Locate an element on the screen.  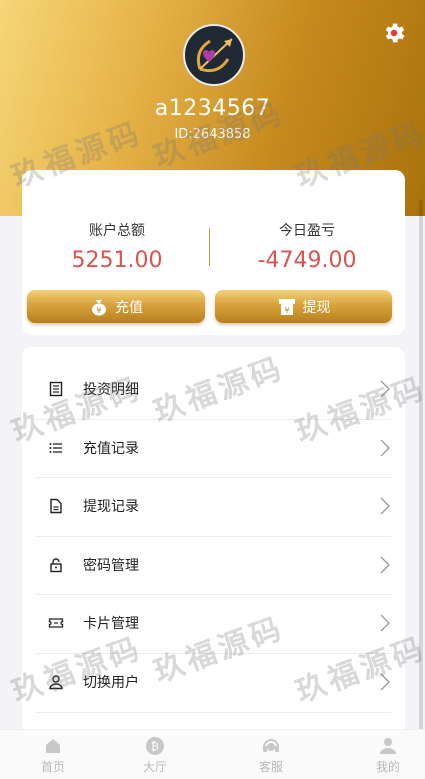
avatar is located at coordinates (214, 55).